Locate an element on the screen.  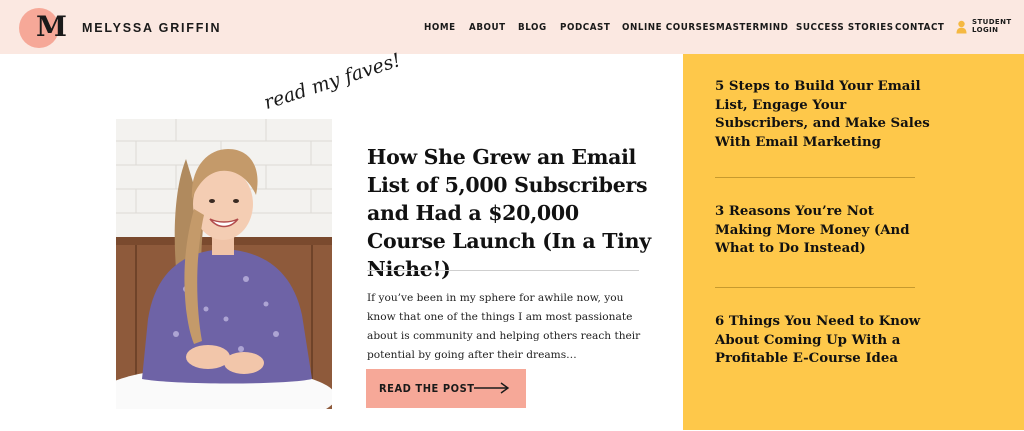
login-line-2: LOGIN is located at coordinates (985, 30).